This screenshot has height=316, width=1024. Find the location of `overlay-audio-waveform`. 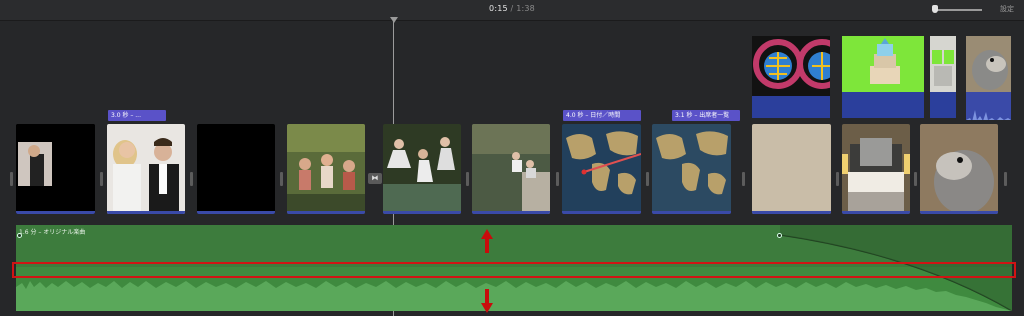

overlay-audio-waveform is located at coordinates (988, 115).